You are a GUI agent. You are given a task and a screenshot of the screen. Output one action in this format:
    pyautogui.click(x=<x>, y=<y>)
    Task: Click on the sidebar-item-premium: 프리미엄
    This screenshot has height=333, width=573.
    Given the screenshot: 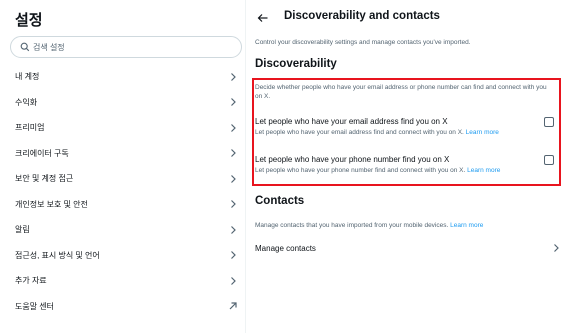 What is the action you would take?
    pyautogui.click(x=123, y=128)
    